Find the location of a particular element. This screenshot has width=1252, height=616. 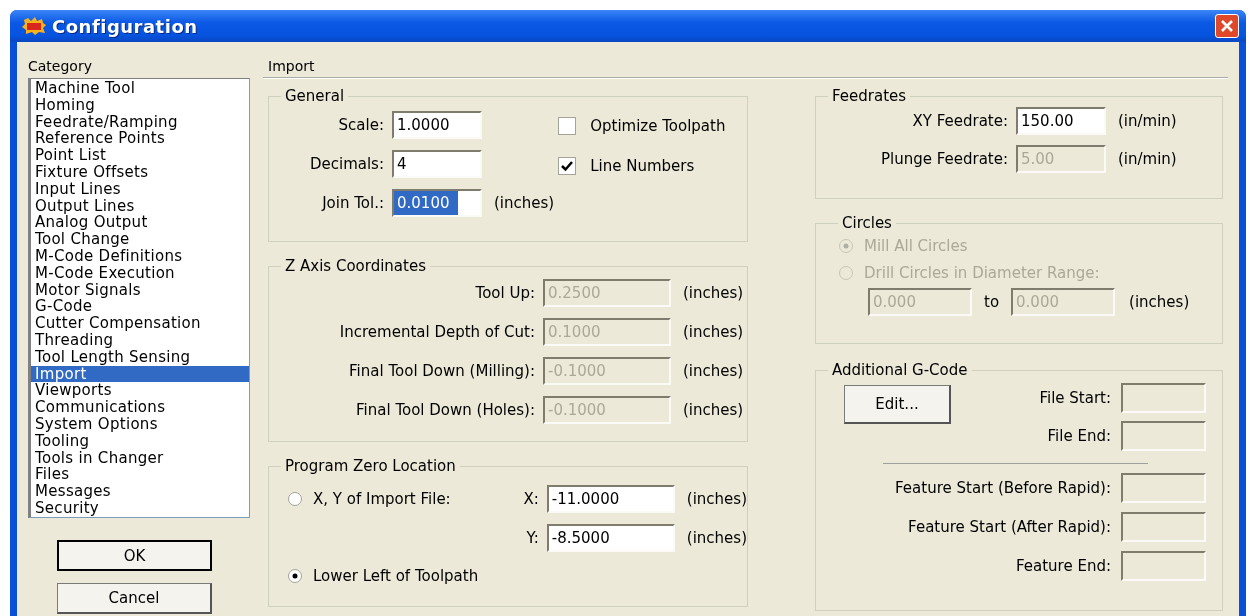

field-label: Feature Start (Before Rapid): is located at coordinates (1003, 488).